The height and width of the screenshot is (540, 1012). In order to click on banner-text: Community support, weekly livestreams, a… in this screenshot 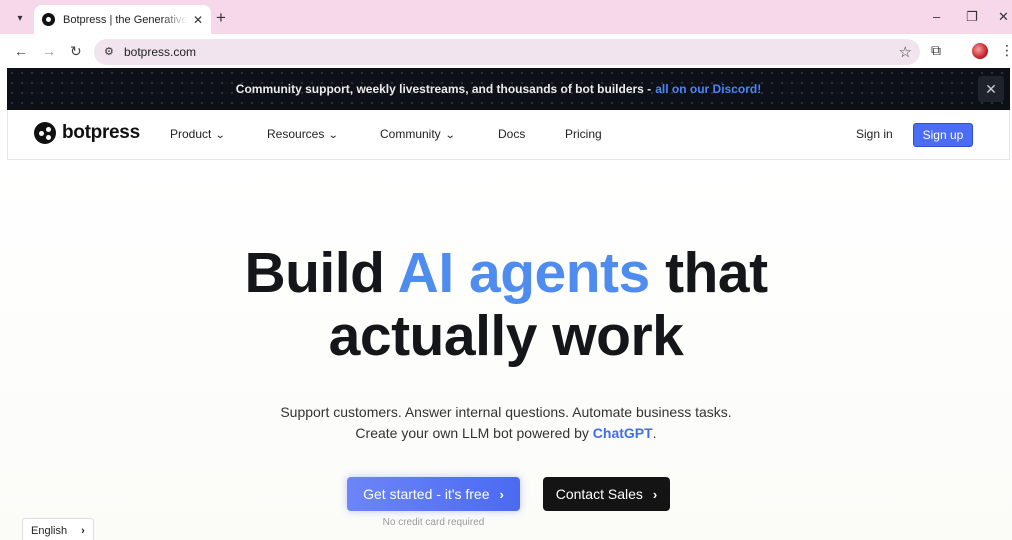, I will do `click(443, 89)`.